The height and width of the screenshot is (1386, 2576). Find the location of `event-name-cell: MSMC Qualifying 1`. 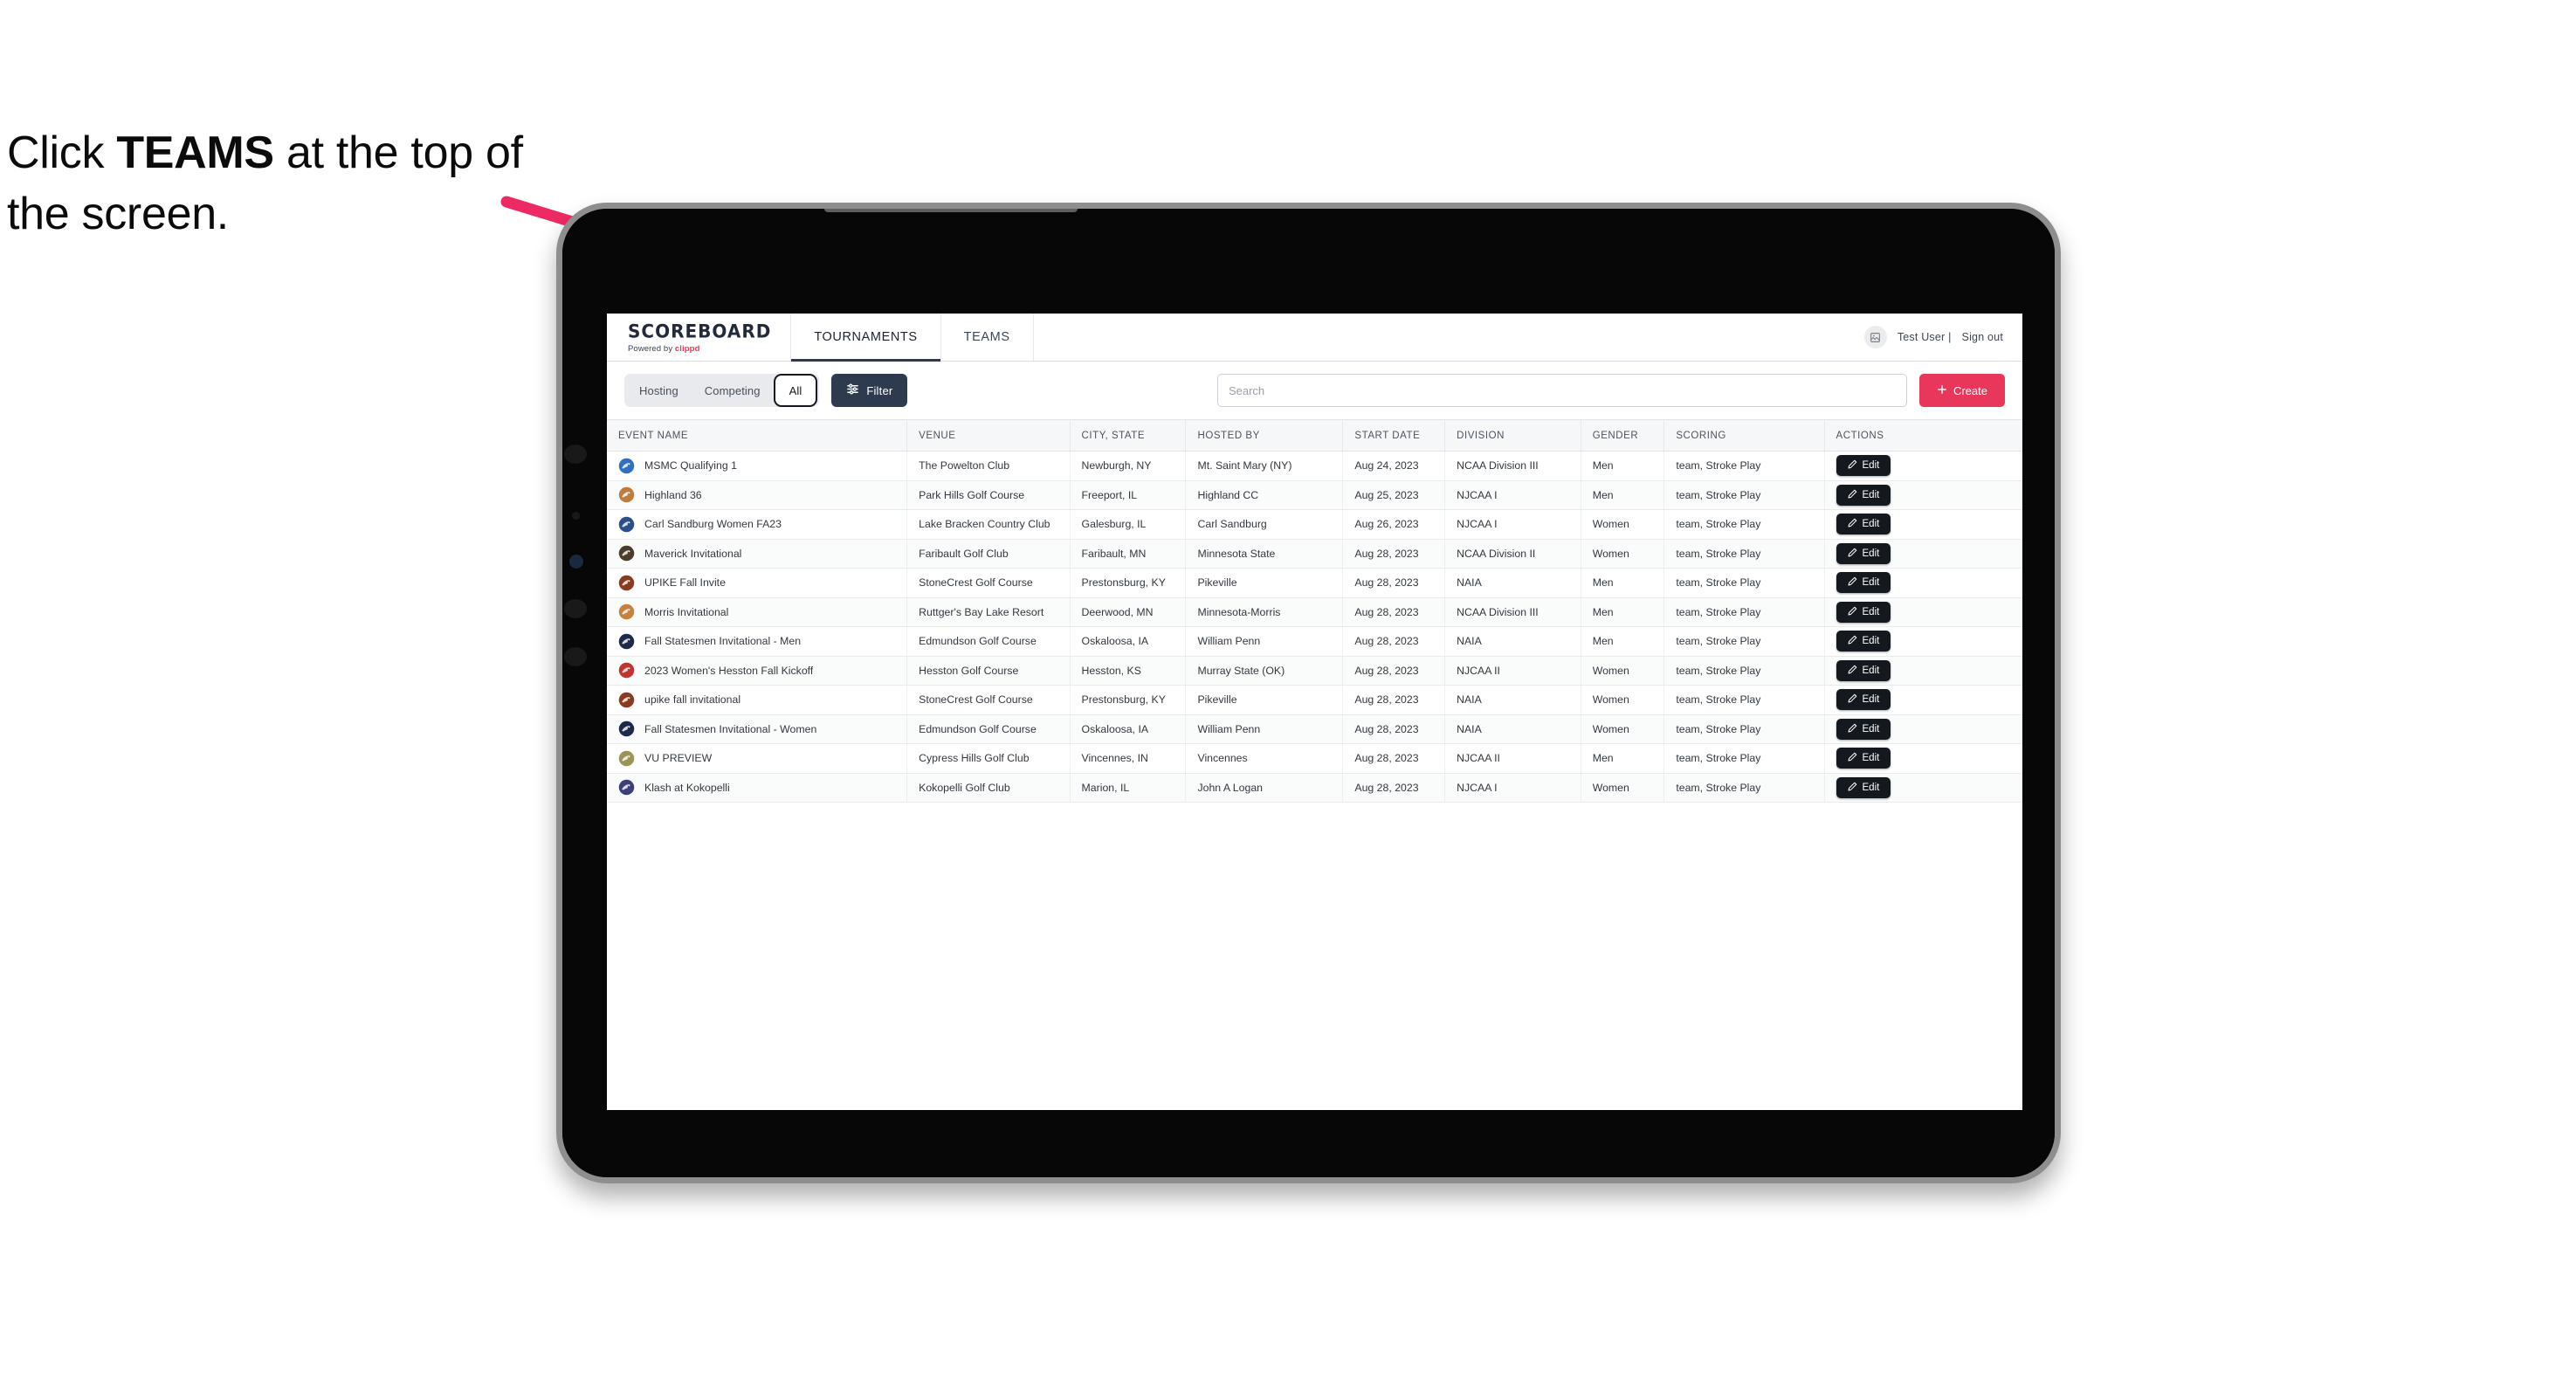

event-name-cell: MSMC Qualifying 1 is located at coordinates (756, 466).